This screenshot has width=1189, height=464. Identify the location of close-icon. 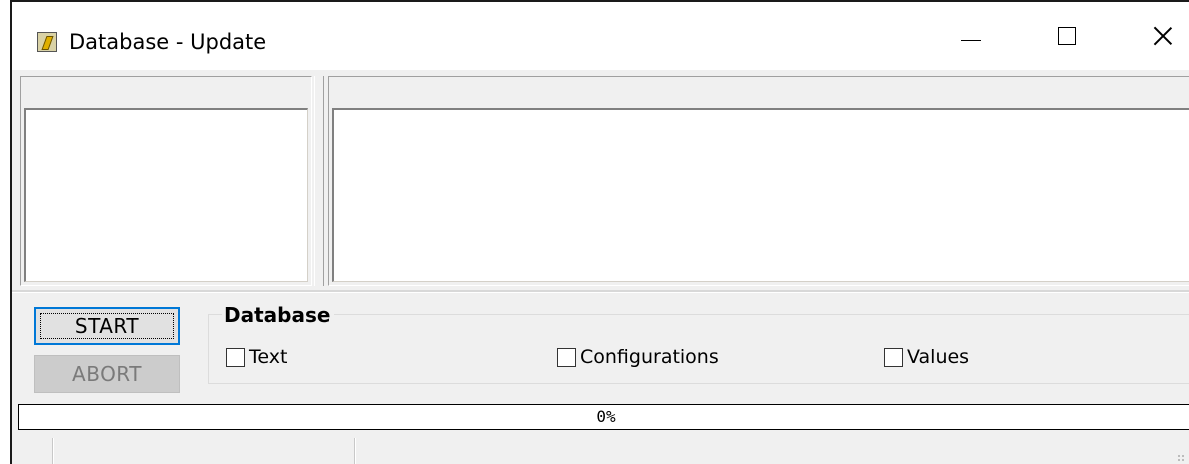
(1163, 36).